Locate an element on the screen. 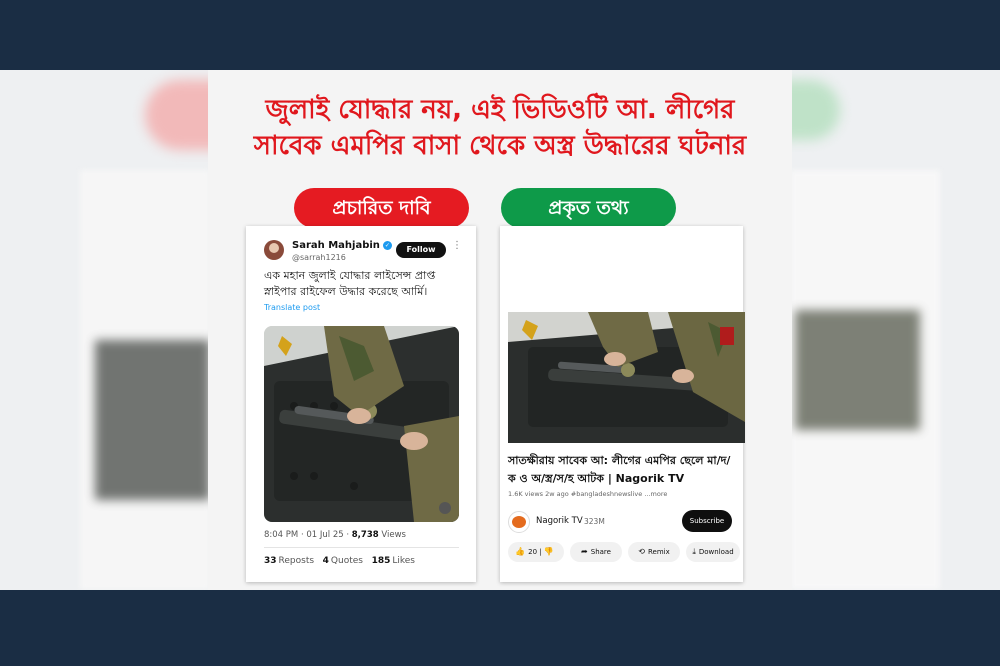 Image resolution: width=1000 pixels, height=666 pixels. like-dislike-button: 👍 20 | 👎 is located at coordinates (536, 552).